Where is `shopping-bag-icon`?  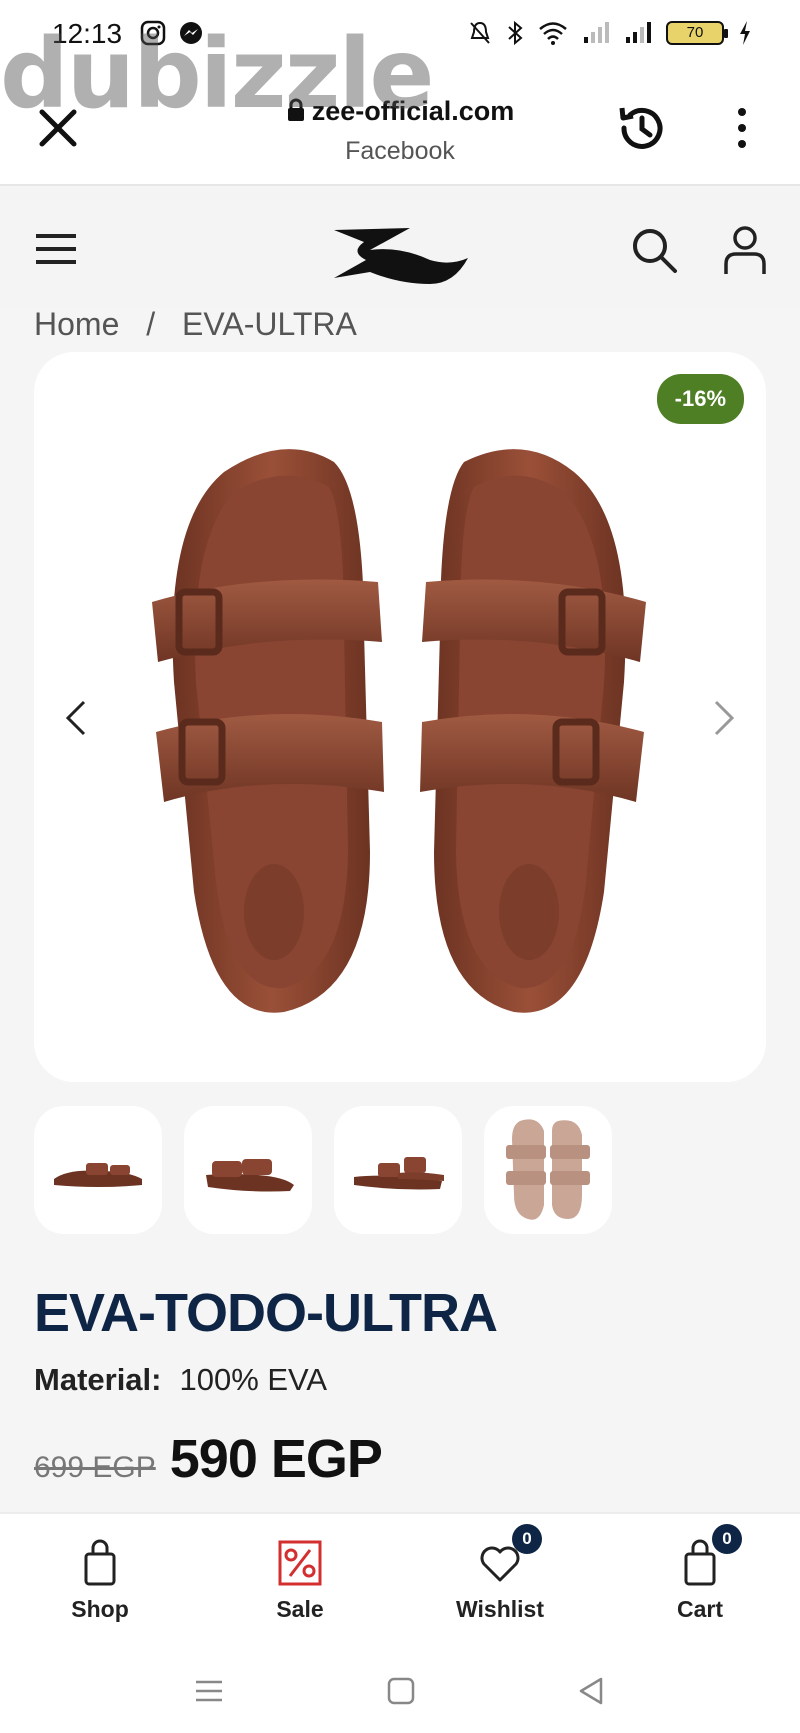 shopping-bag-icon is located at coordinates (100, 1562).